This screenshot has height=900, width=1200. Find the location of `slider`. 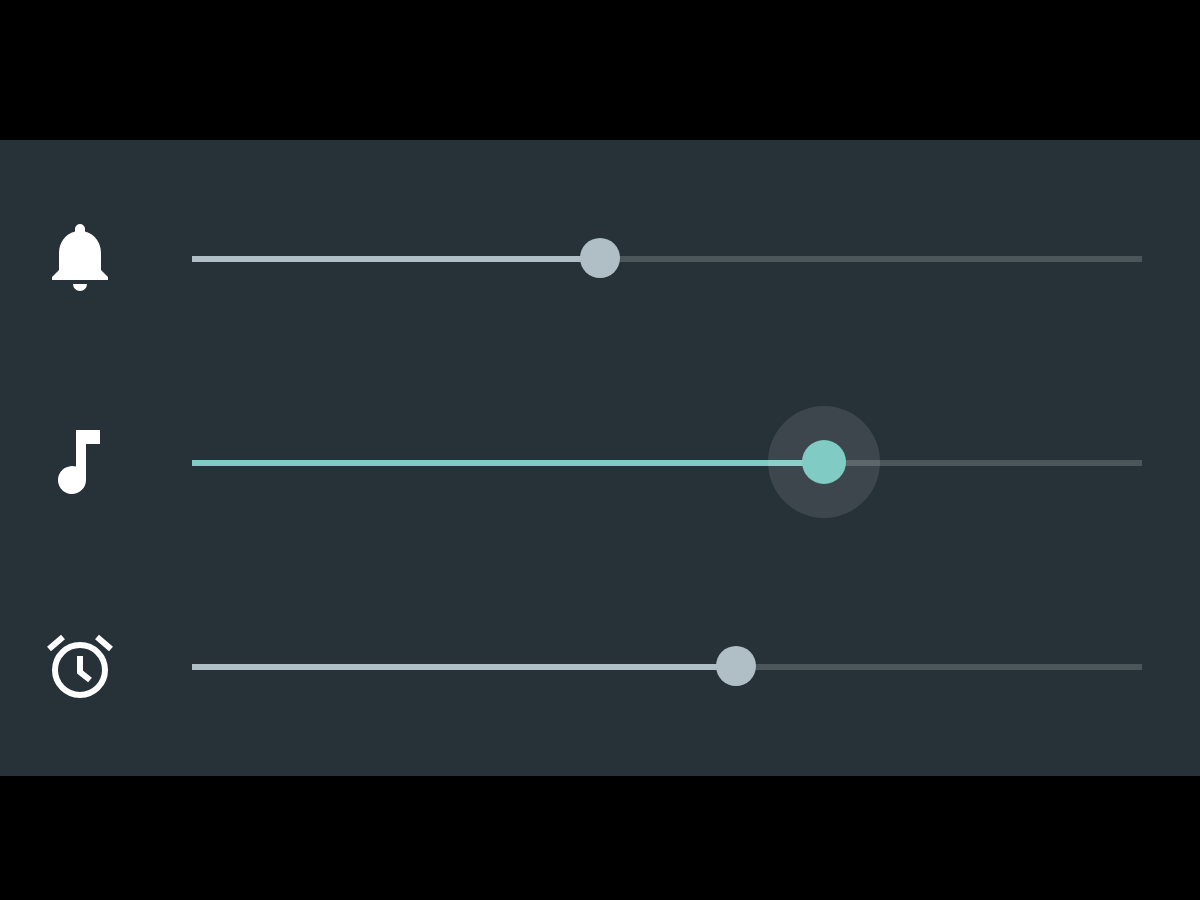

slider is located at coordinates (667, 462).